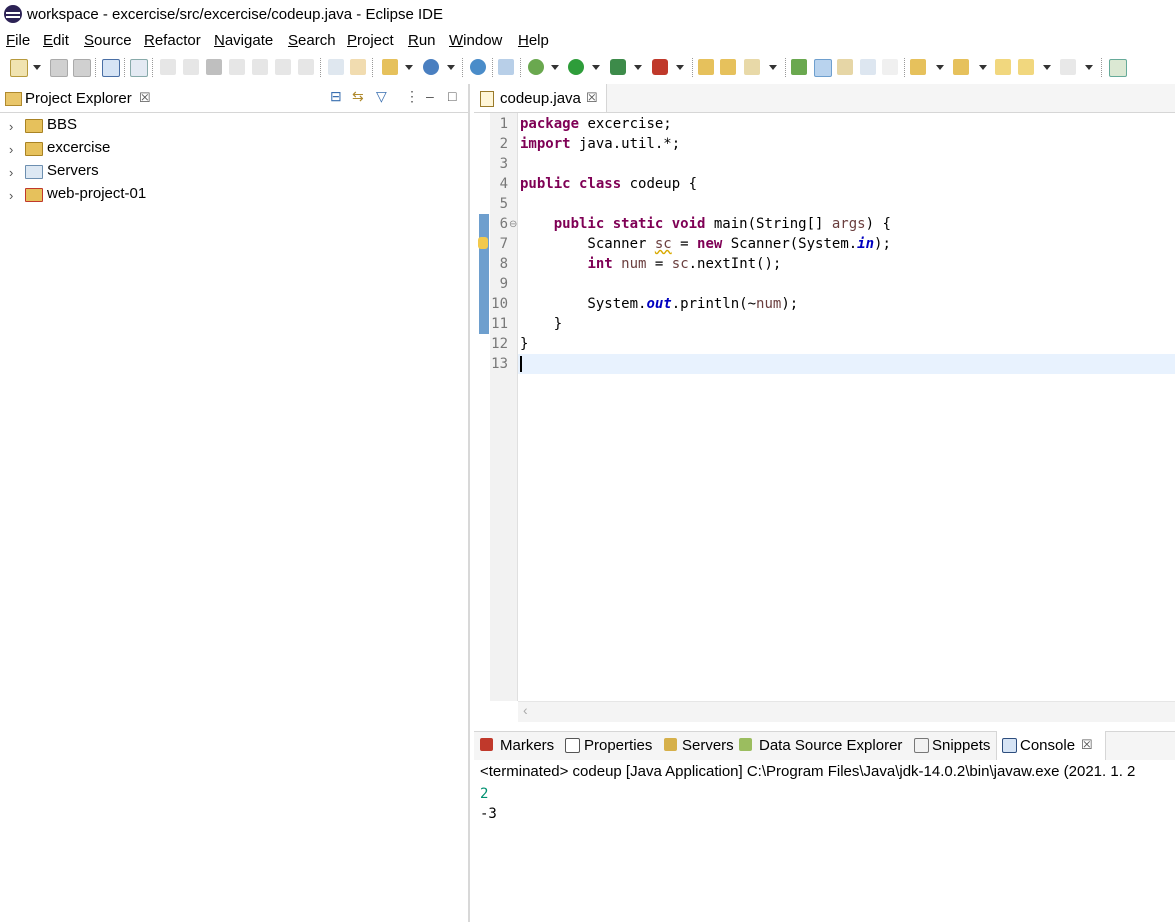 This screenshot has height=922, width=1175. I want to click on editor-tab-label: codeup.java, so click(540, 98).